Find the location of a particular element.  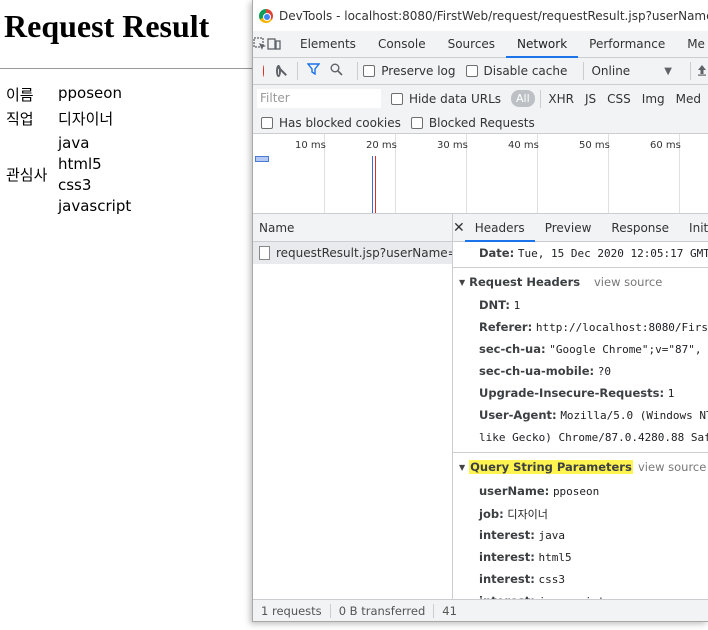

header-key: DNT: is located at coordinates (494, 305).